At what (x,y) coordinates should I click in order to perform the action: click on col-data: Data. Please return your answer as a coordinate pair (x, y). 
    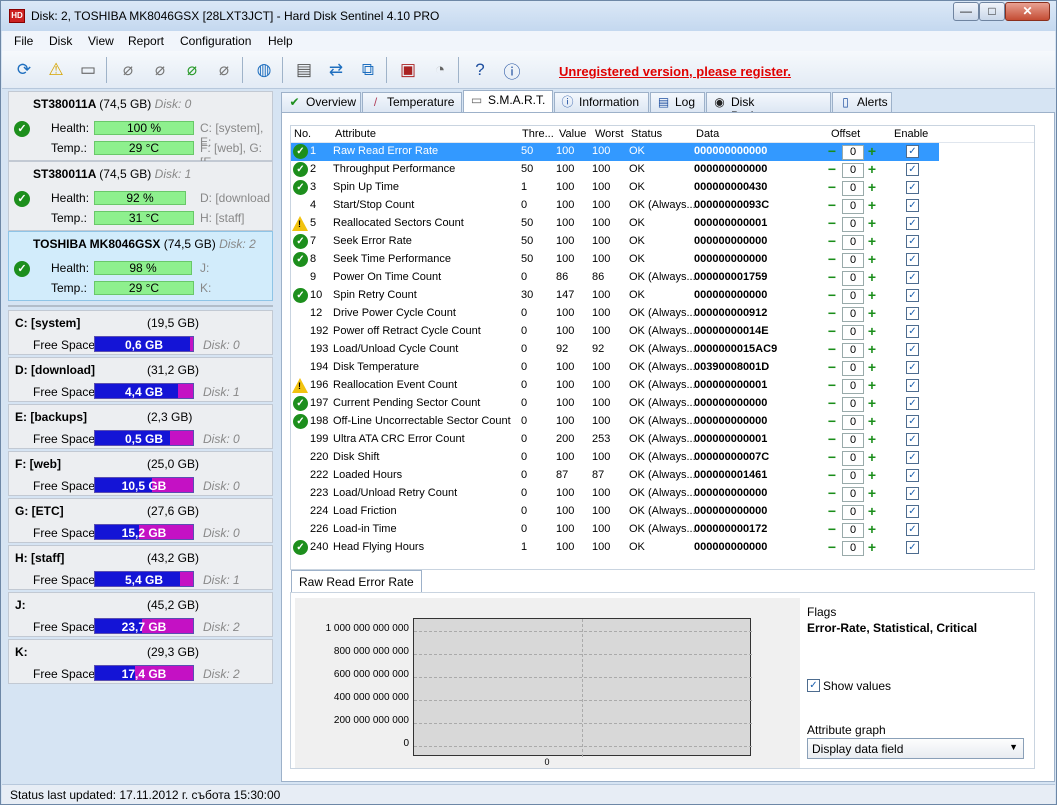
    Looking at the image, I should click on (707, 134).